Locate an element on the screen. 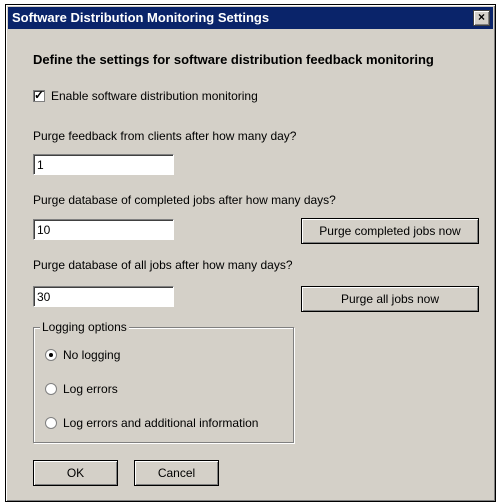 This screenshot has width=500, height=503. close-button: × is located at coordinates (481, 18).